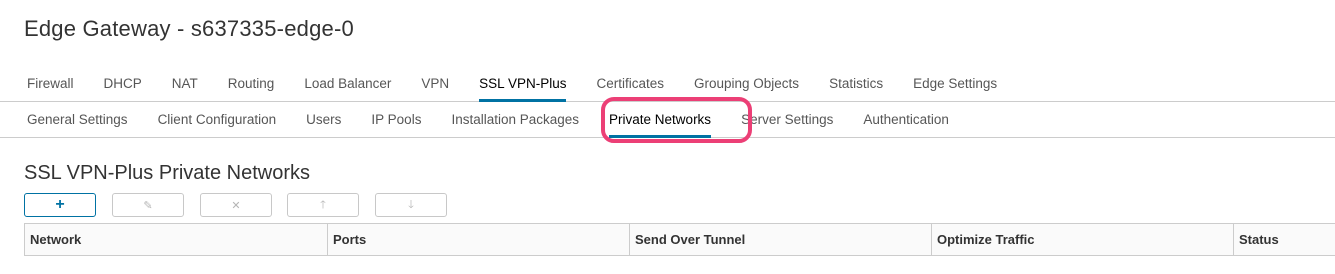 The image size is (1335, 274). Describe the element at coordinates (780, 239) in the screenshot. I see `column-header-send-over-tunnel: Send Over Tunnel` at that location.